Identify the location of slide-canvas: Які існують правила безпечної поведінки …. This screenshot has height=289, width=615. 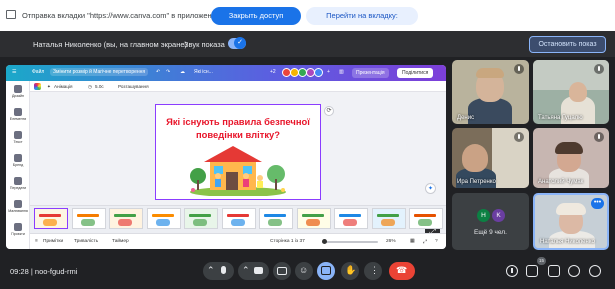
(238, 152).